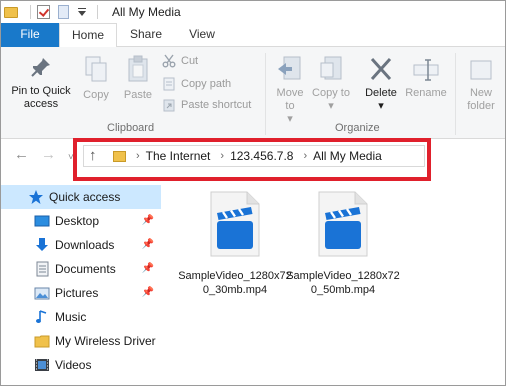 The width and height of the screenshot is (506, 386). I want to click on quick-access-toolbar, so click(54, 12).